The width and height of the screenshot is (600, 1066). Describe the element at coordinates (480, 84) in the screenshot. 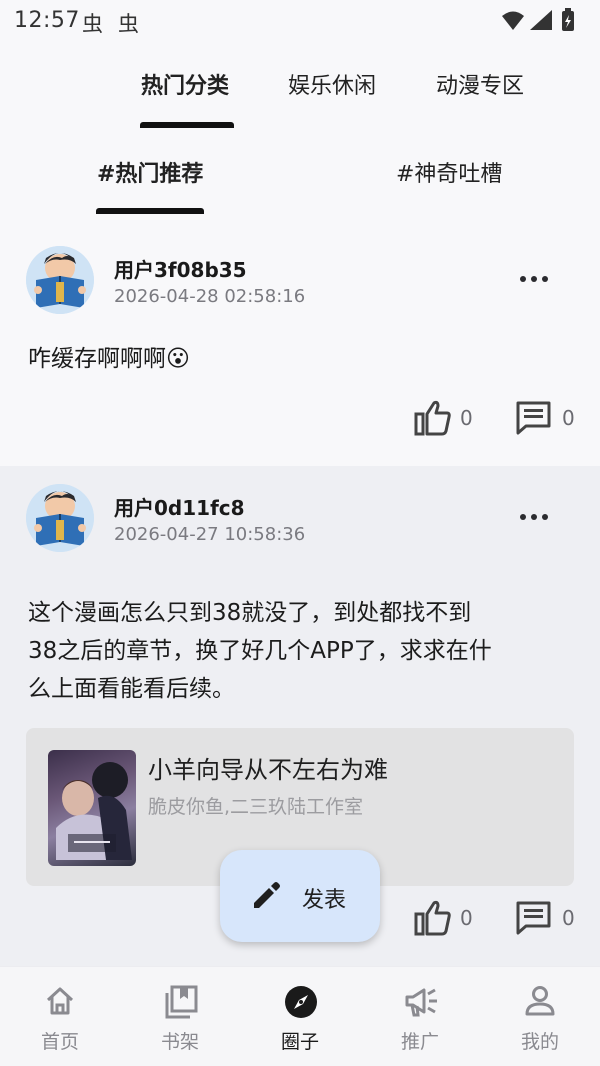

I see `tab-anime: 动漫专区` at that location.